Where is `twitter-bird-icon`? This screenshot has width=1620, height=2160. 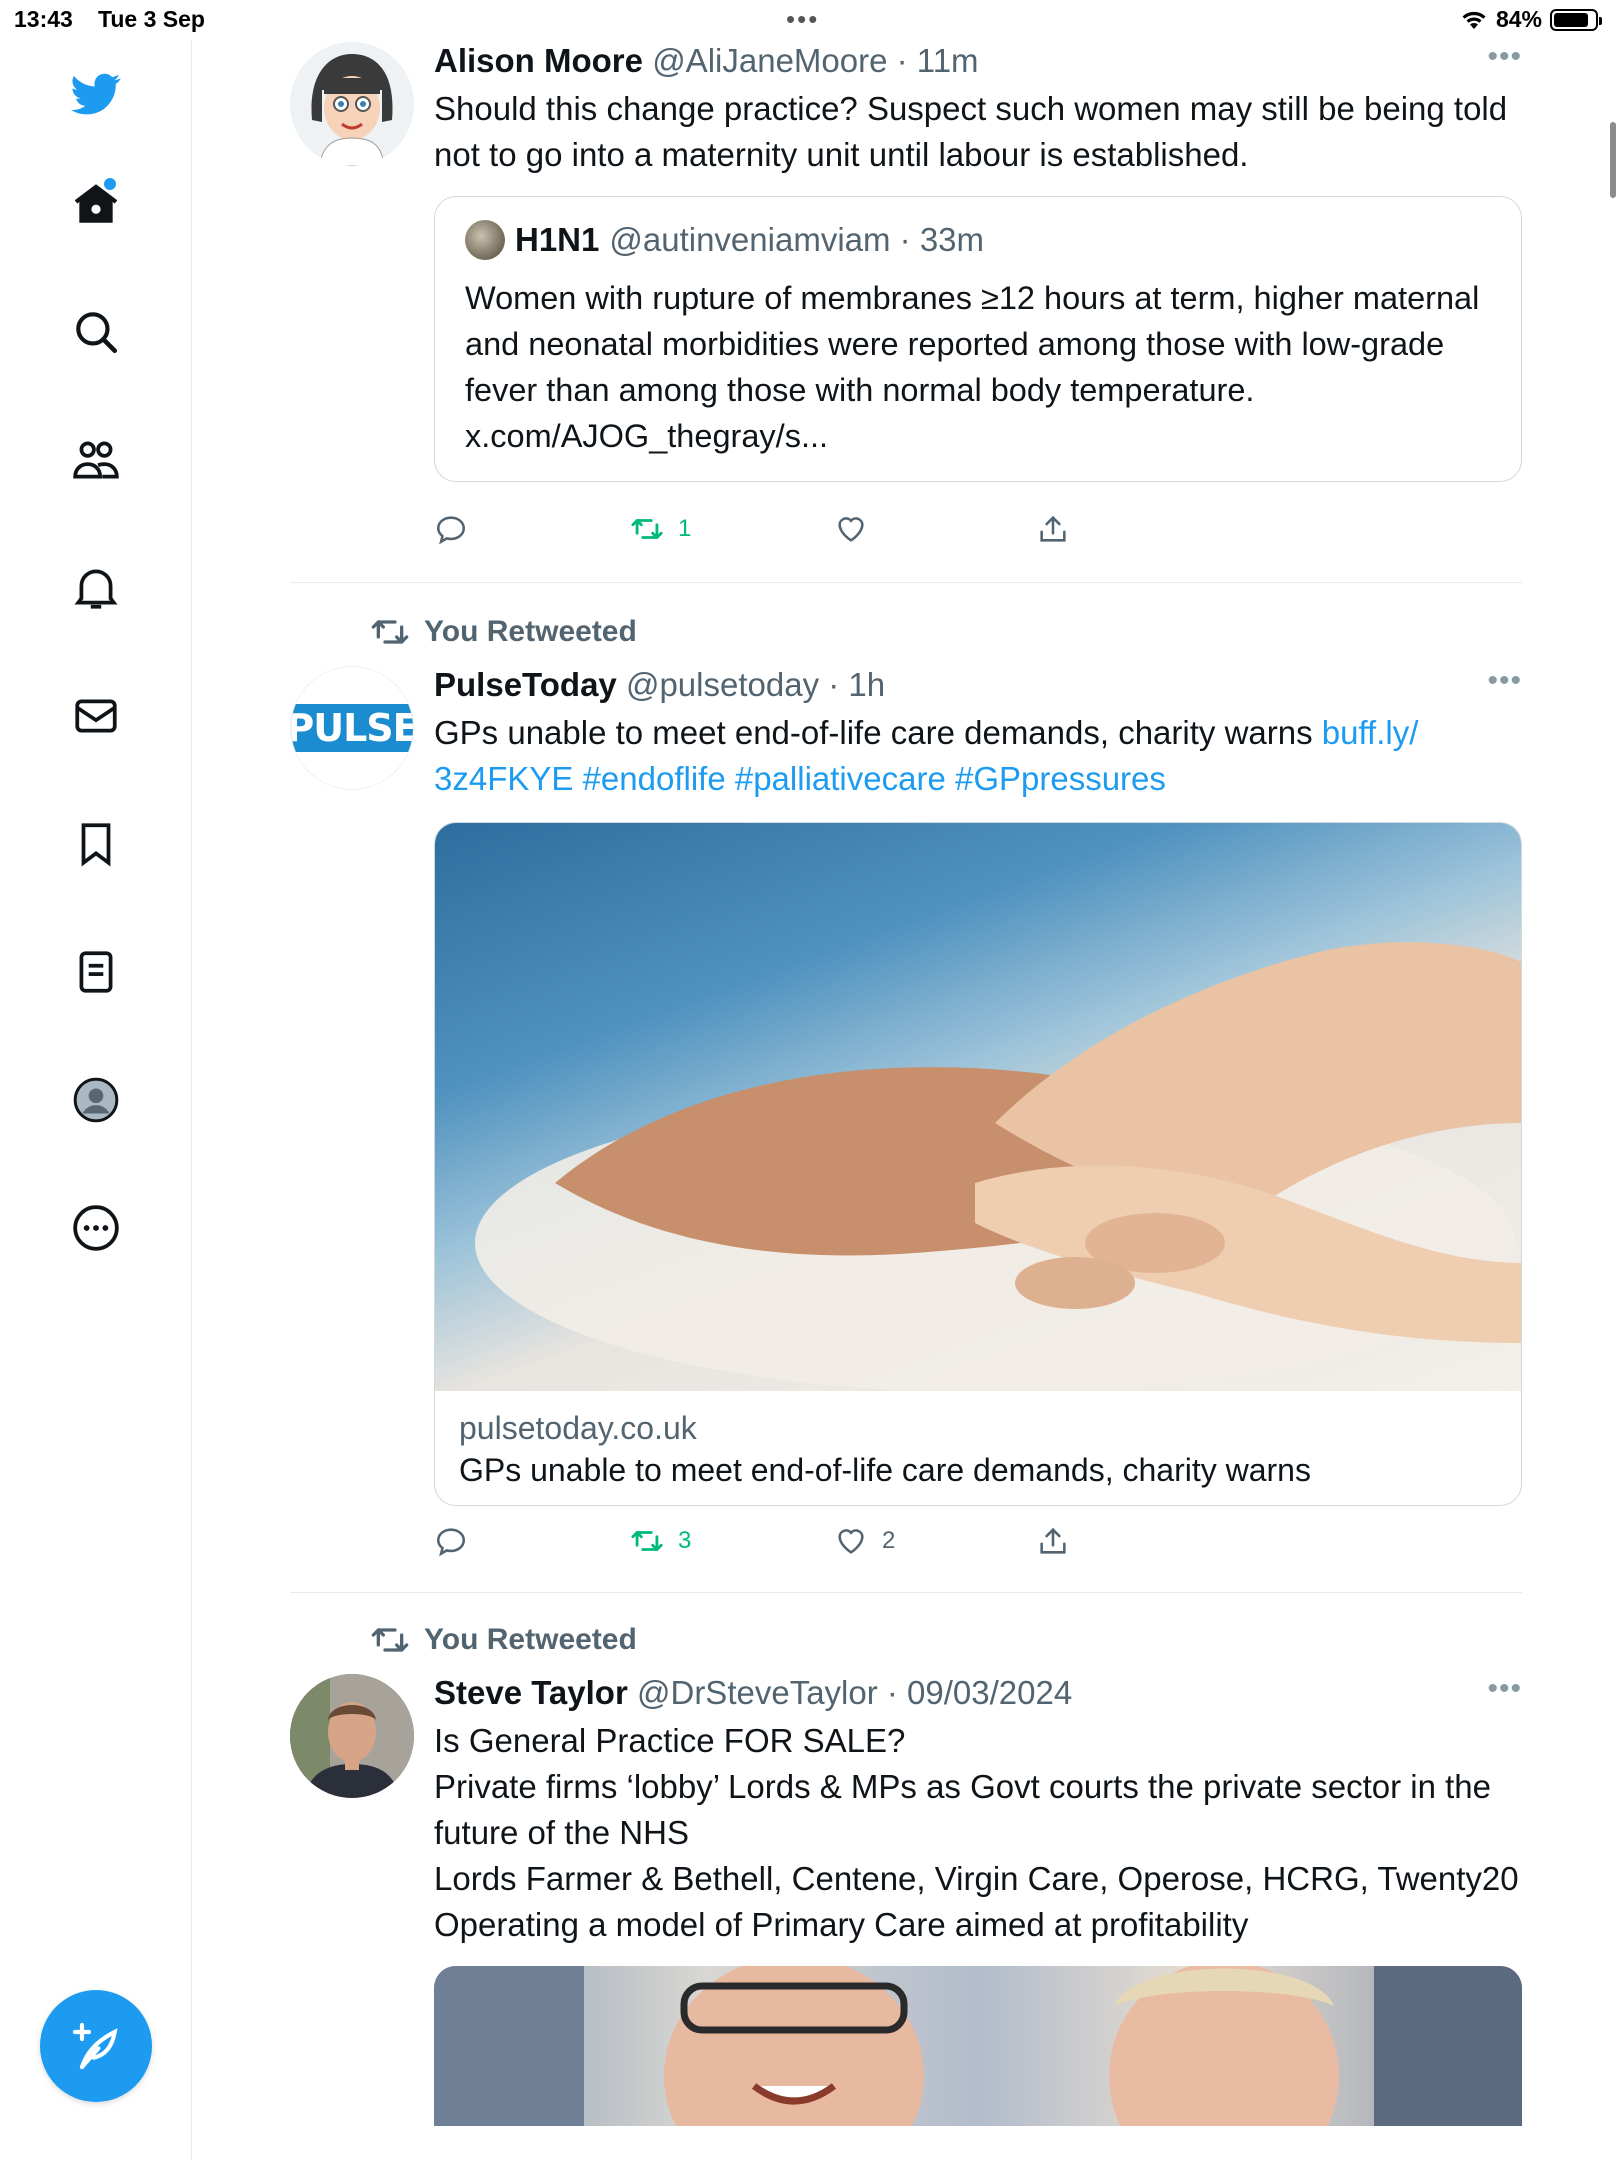 twitter-bird-icon is located at coordinates (96, 94).